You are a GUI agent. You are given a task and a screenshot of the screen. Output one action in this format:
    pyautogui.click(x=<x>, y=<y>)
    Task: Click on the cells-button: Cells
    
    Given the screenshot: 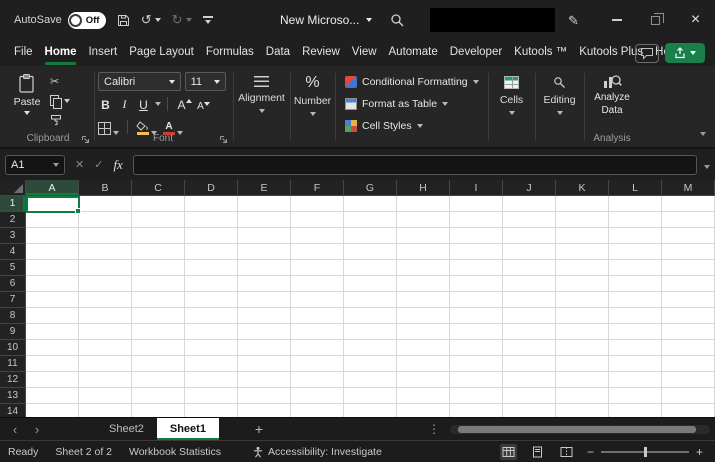 What is the action you would take?
    pyautogui.click(x=511, y=106)
    